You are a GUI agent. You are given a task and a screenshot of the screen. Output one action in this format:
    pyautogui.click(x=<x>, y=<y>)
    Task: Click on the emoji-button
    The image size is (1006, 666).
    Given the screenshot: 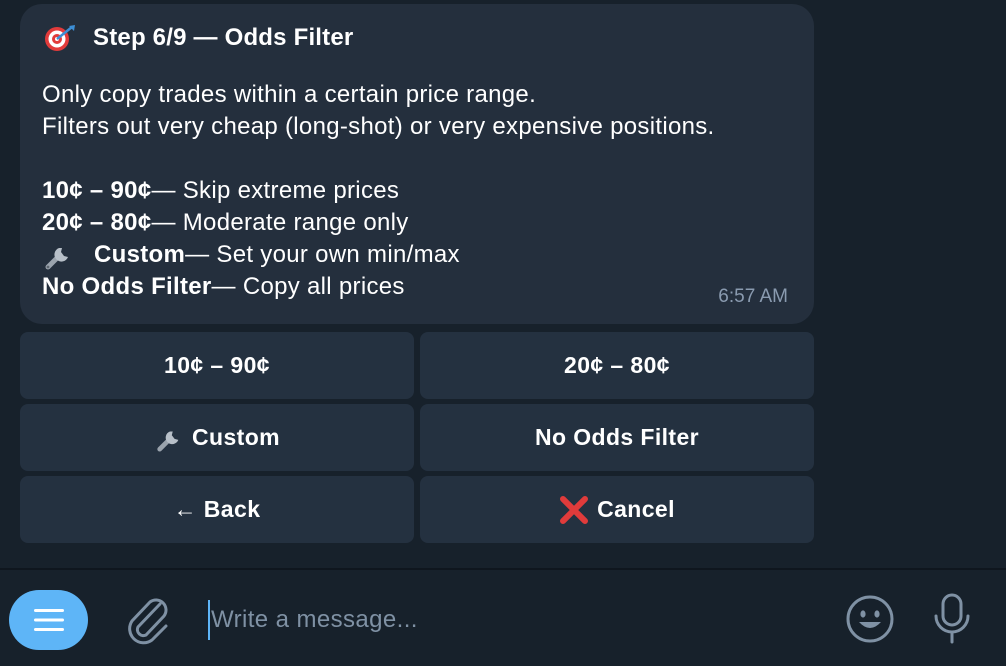 What is the action you would take?
    pyautogui.click(x=870, y=619)
    